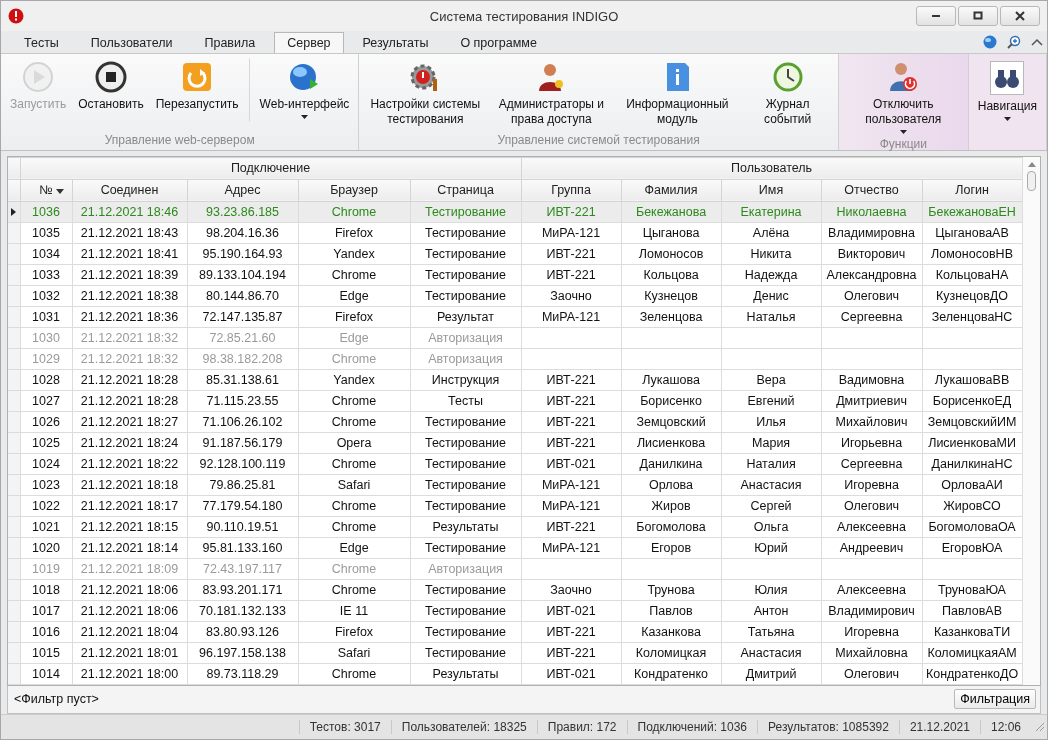 Image resolution: width=1048 pixels, height=740 pixels. I want to click on filter-button: Фильтрация, so click(995, 699).